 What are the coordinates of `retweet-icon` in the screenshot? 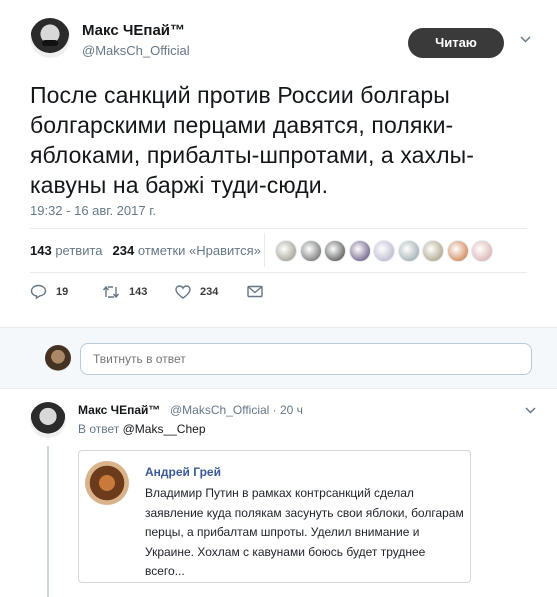 It's located at (111, 291).